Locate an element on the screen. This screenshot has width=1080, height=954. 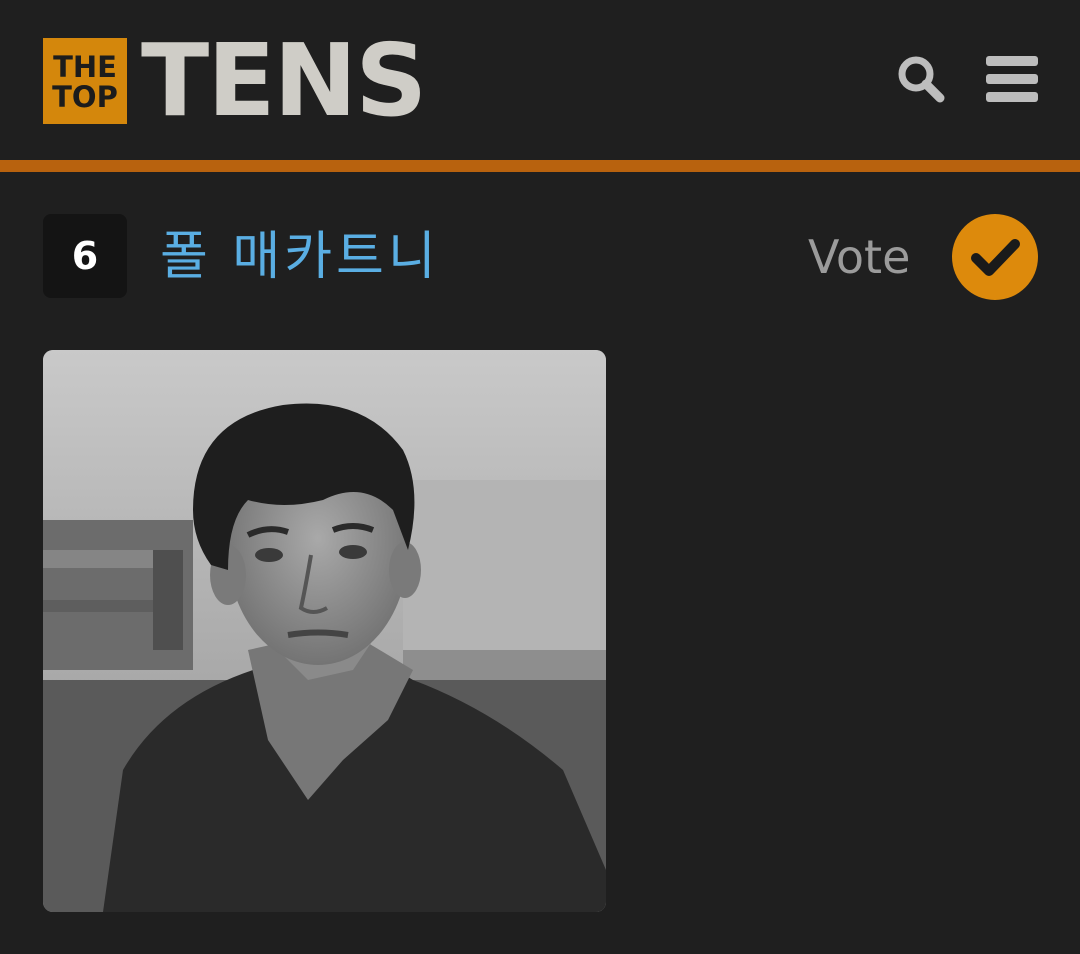
header-accent-rule is located at coordinates (540, 166).